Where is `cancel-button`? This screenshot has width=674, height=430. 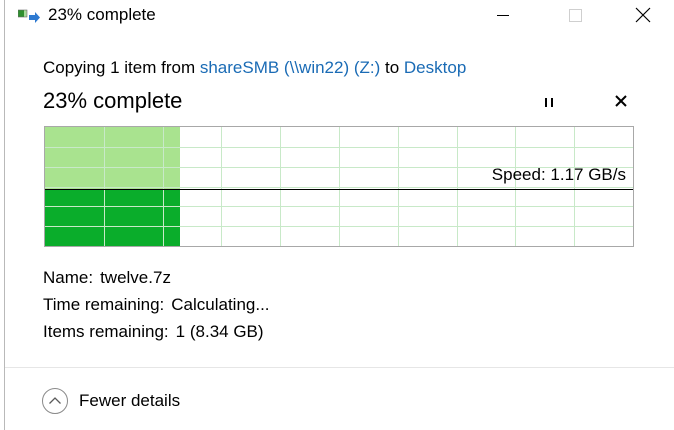 cancel-button is located at coordinates (621, 101).